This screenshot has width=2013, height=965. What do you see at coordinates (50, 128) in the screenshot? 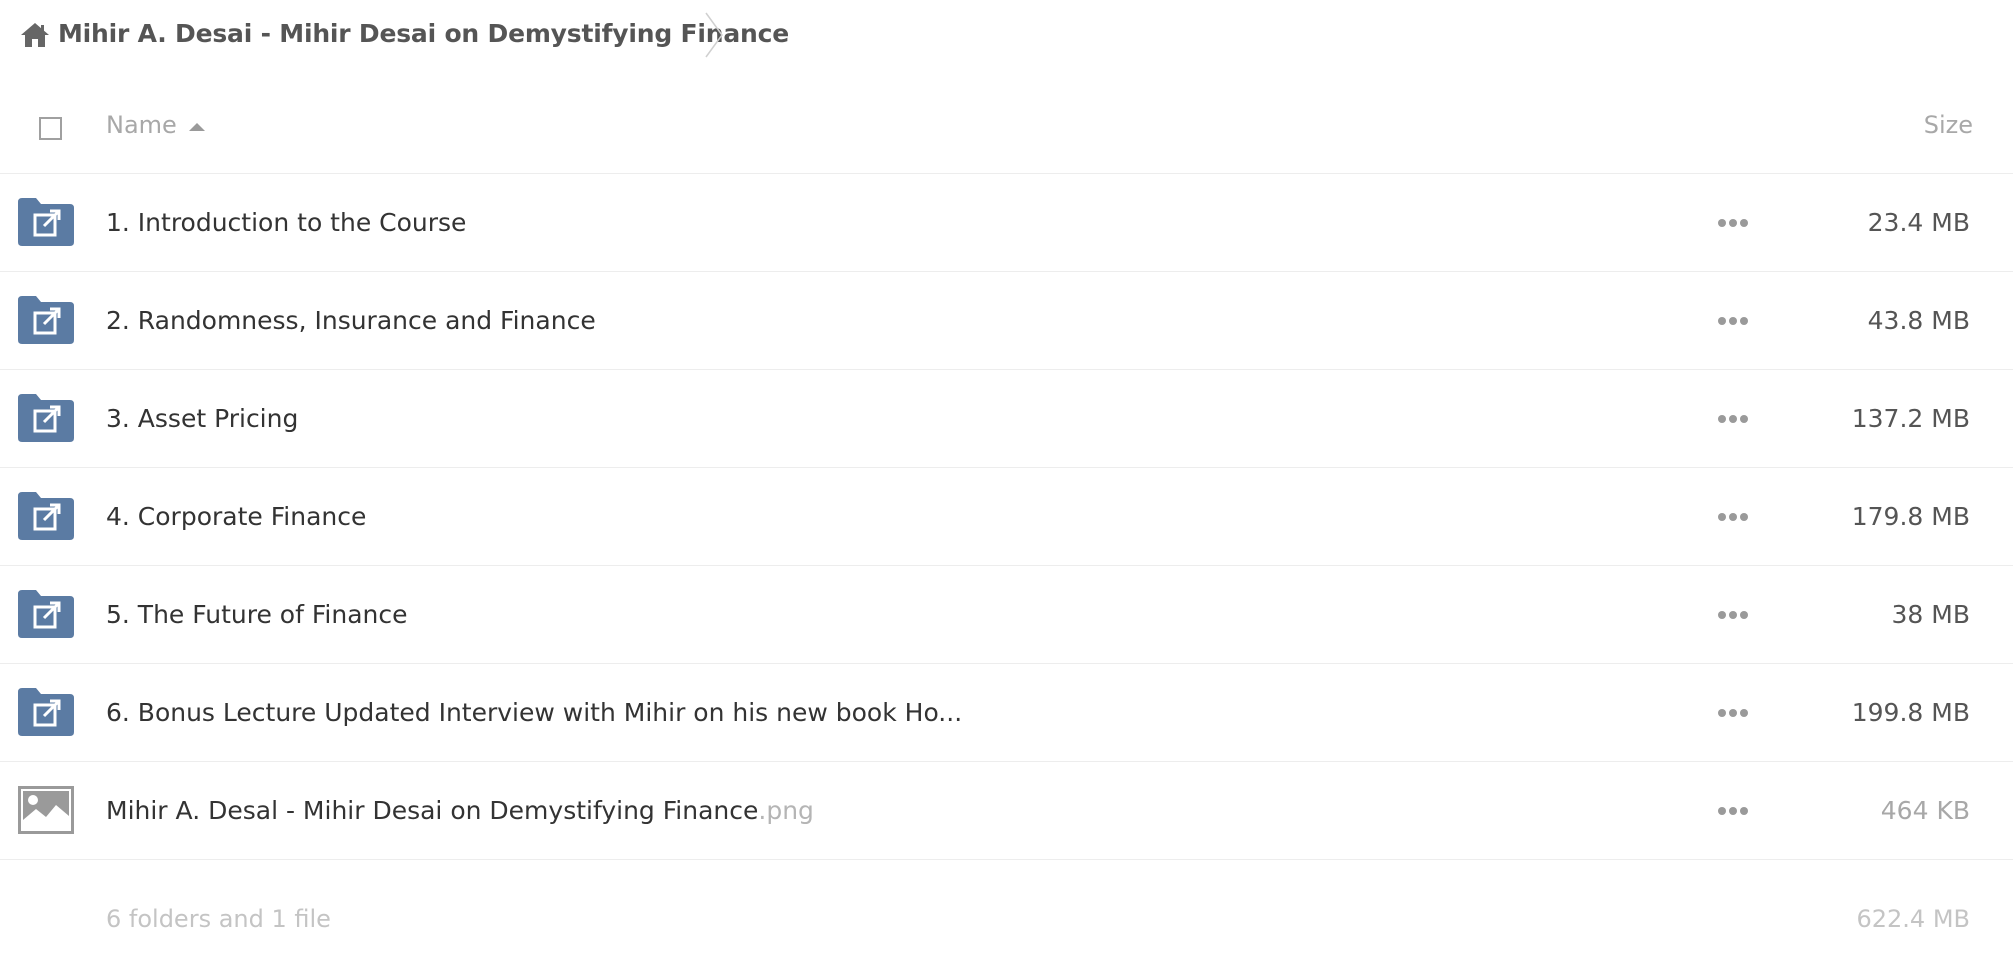
I see `select-all-checkbox` at bounding box center [50, 128].